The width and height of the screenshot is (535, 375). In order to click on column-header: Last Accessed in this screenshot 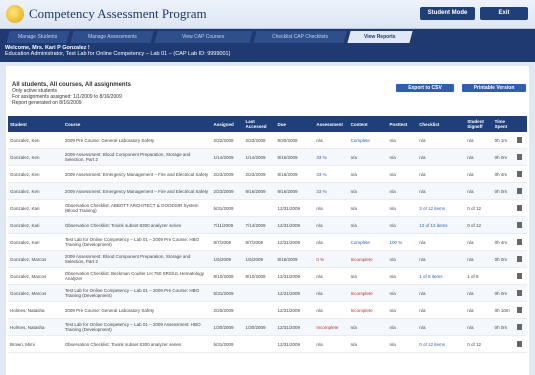, I will do `click(259, 124)`.